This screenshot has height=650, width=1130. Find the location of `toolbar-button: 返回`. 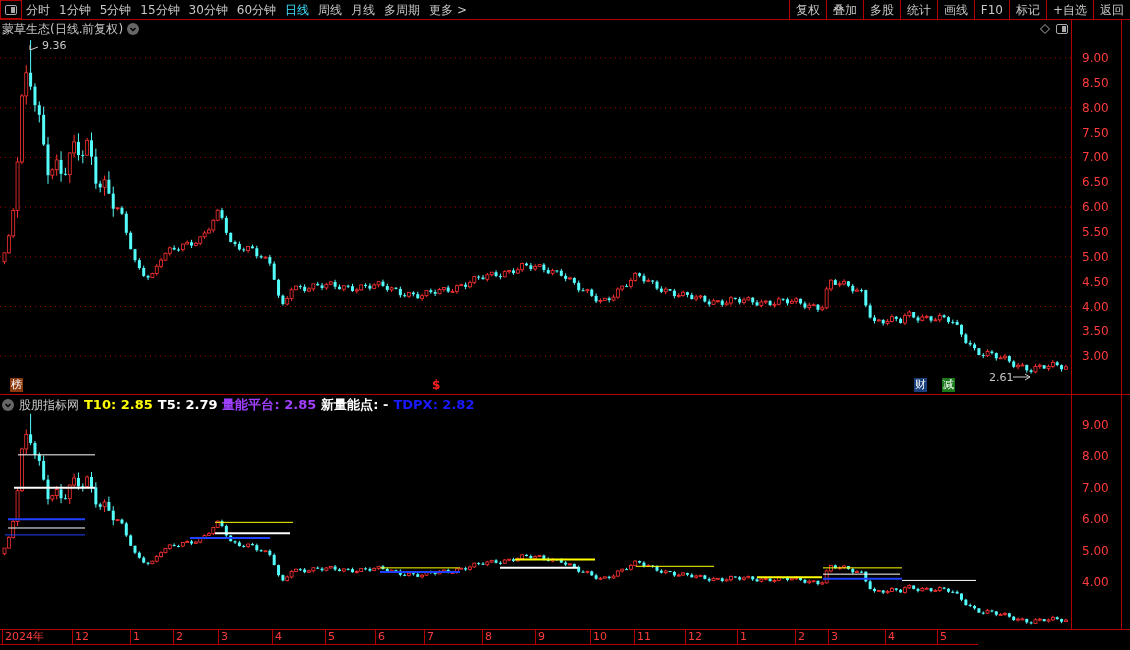

toolbar-button: 返回 is located at coordinates (1111, 9).